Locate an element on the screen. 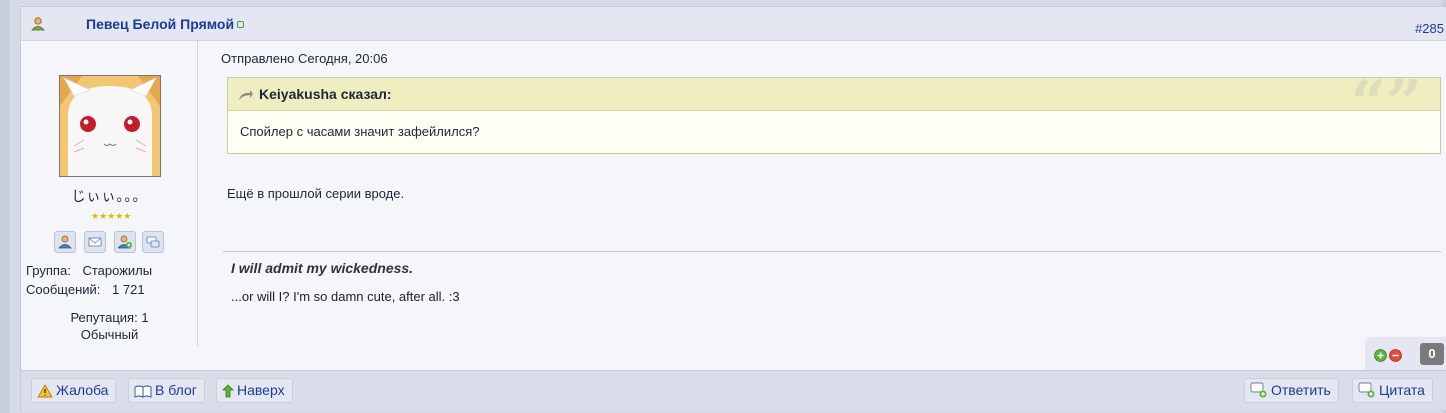 This screenshot has height=413, width=1446. chat-icon is located at coordinates (153, 242).